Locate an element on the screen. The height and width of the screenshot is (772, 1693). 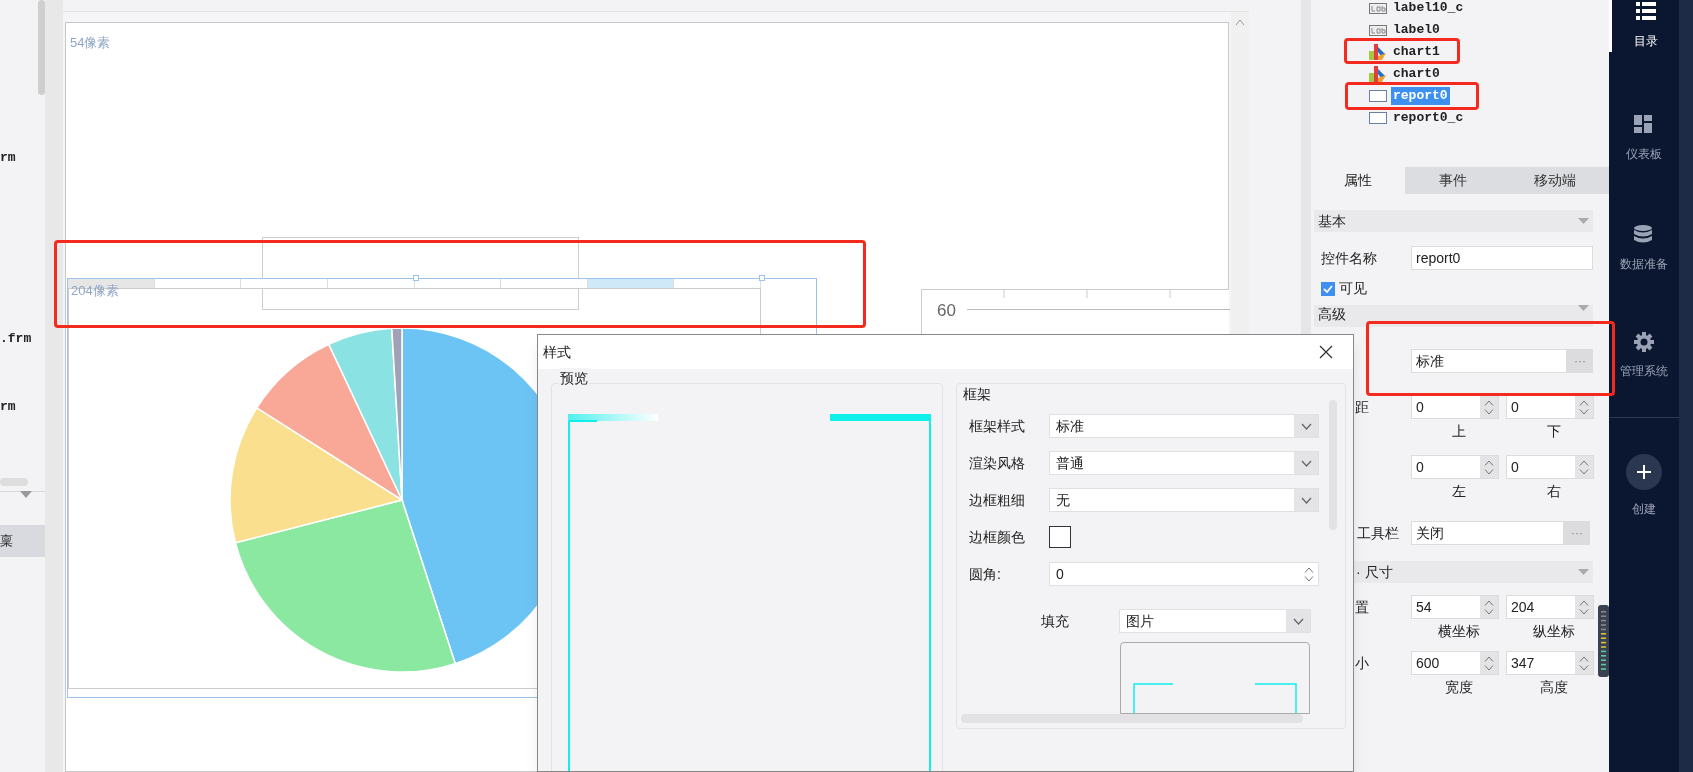
section-title: · 尺寸 is located at coordinates (1374, 572).